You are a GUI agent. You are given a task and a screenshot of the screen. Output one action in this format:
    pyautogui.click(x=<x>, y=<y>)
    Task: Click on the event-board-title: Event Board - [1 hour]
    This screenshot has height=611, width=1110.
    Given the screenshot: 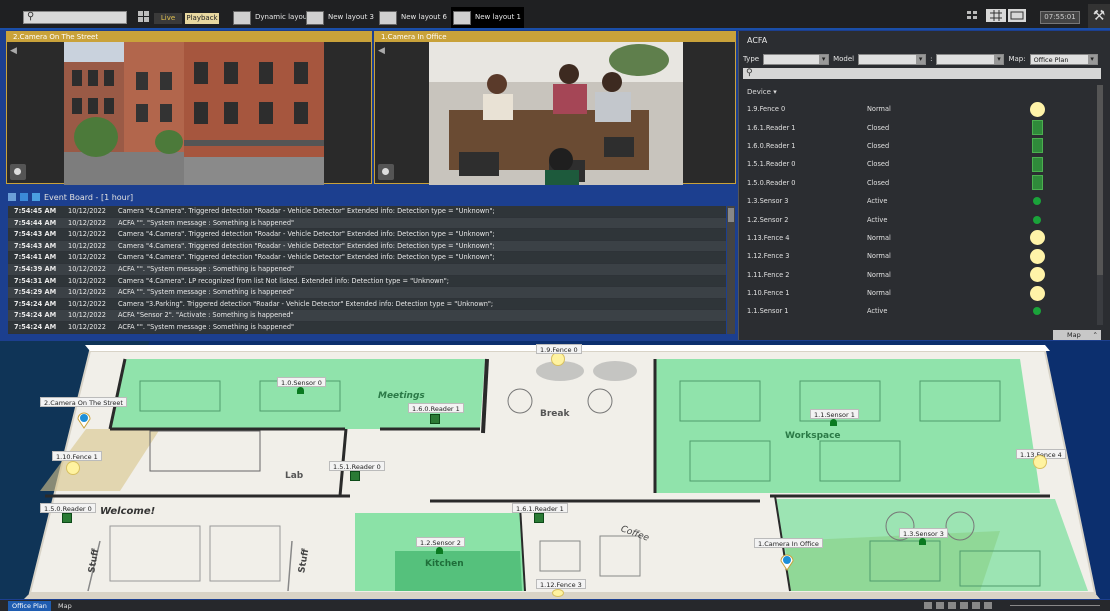 What is the action you would take?
    pyautogui.click(x=89, y=197)
    